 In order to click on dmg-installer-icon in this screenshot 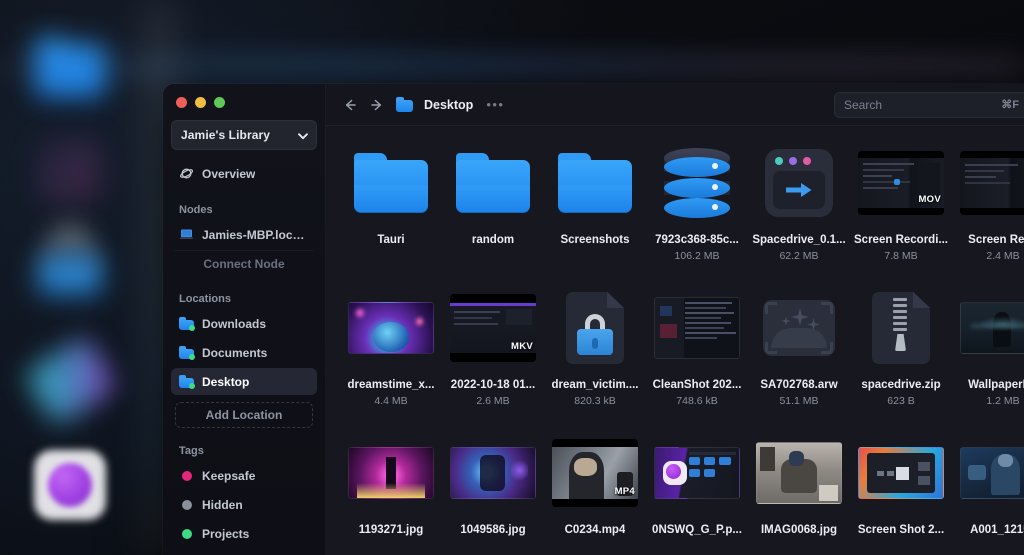, I will do `click(799, 183)`.